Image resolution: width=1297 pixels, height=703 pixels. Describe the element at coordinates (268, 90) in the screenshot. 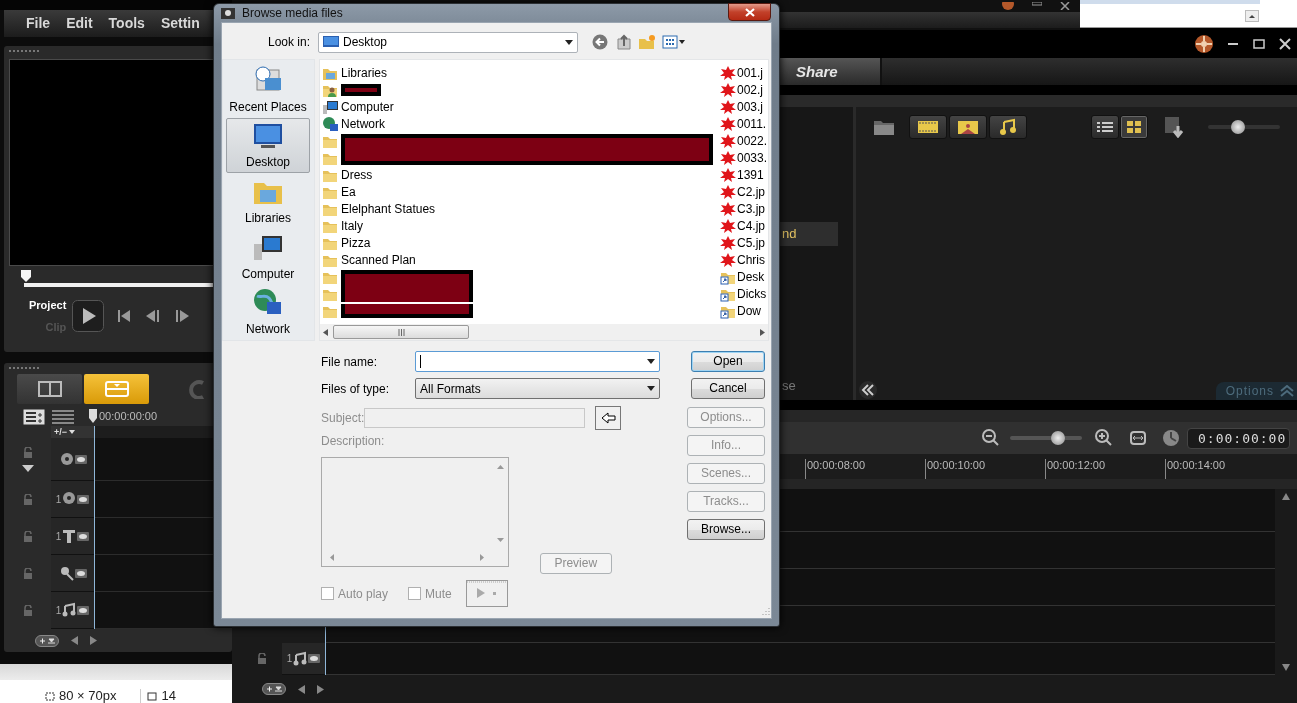

I see `place-item: Recent Places` at that location.